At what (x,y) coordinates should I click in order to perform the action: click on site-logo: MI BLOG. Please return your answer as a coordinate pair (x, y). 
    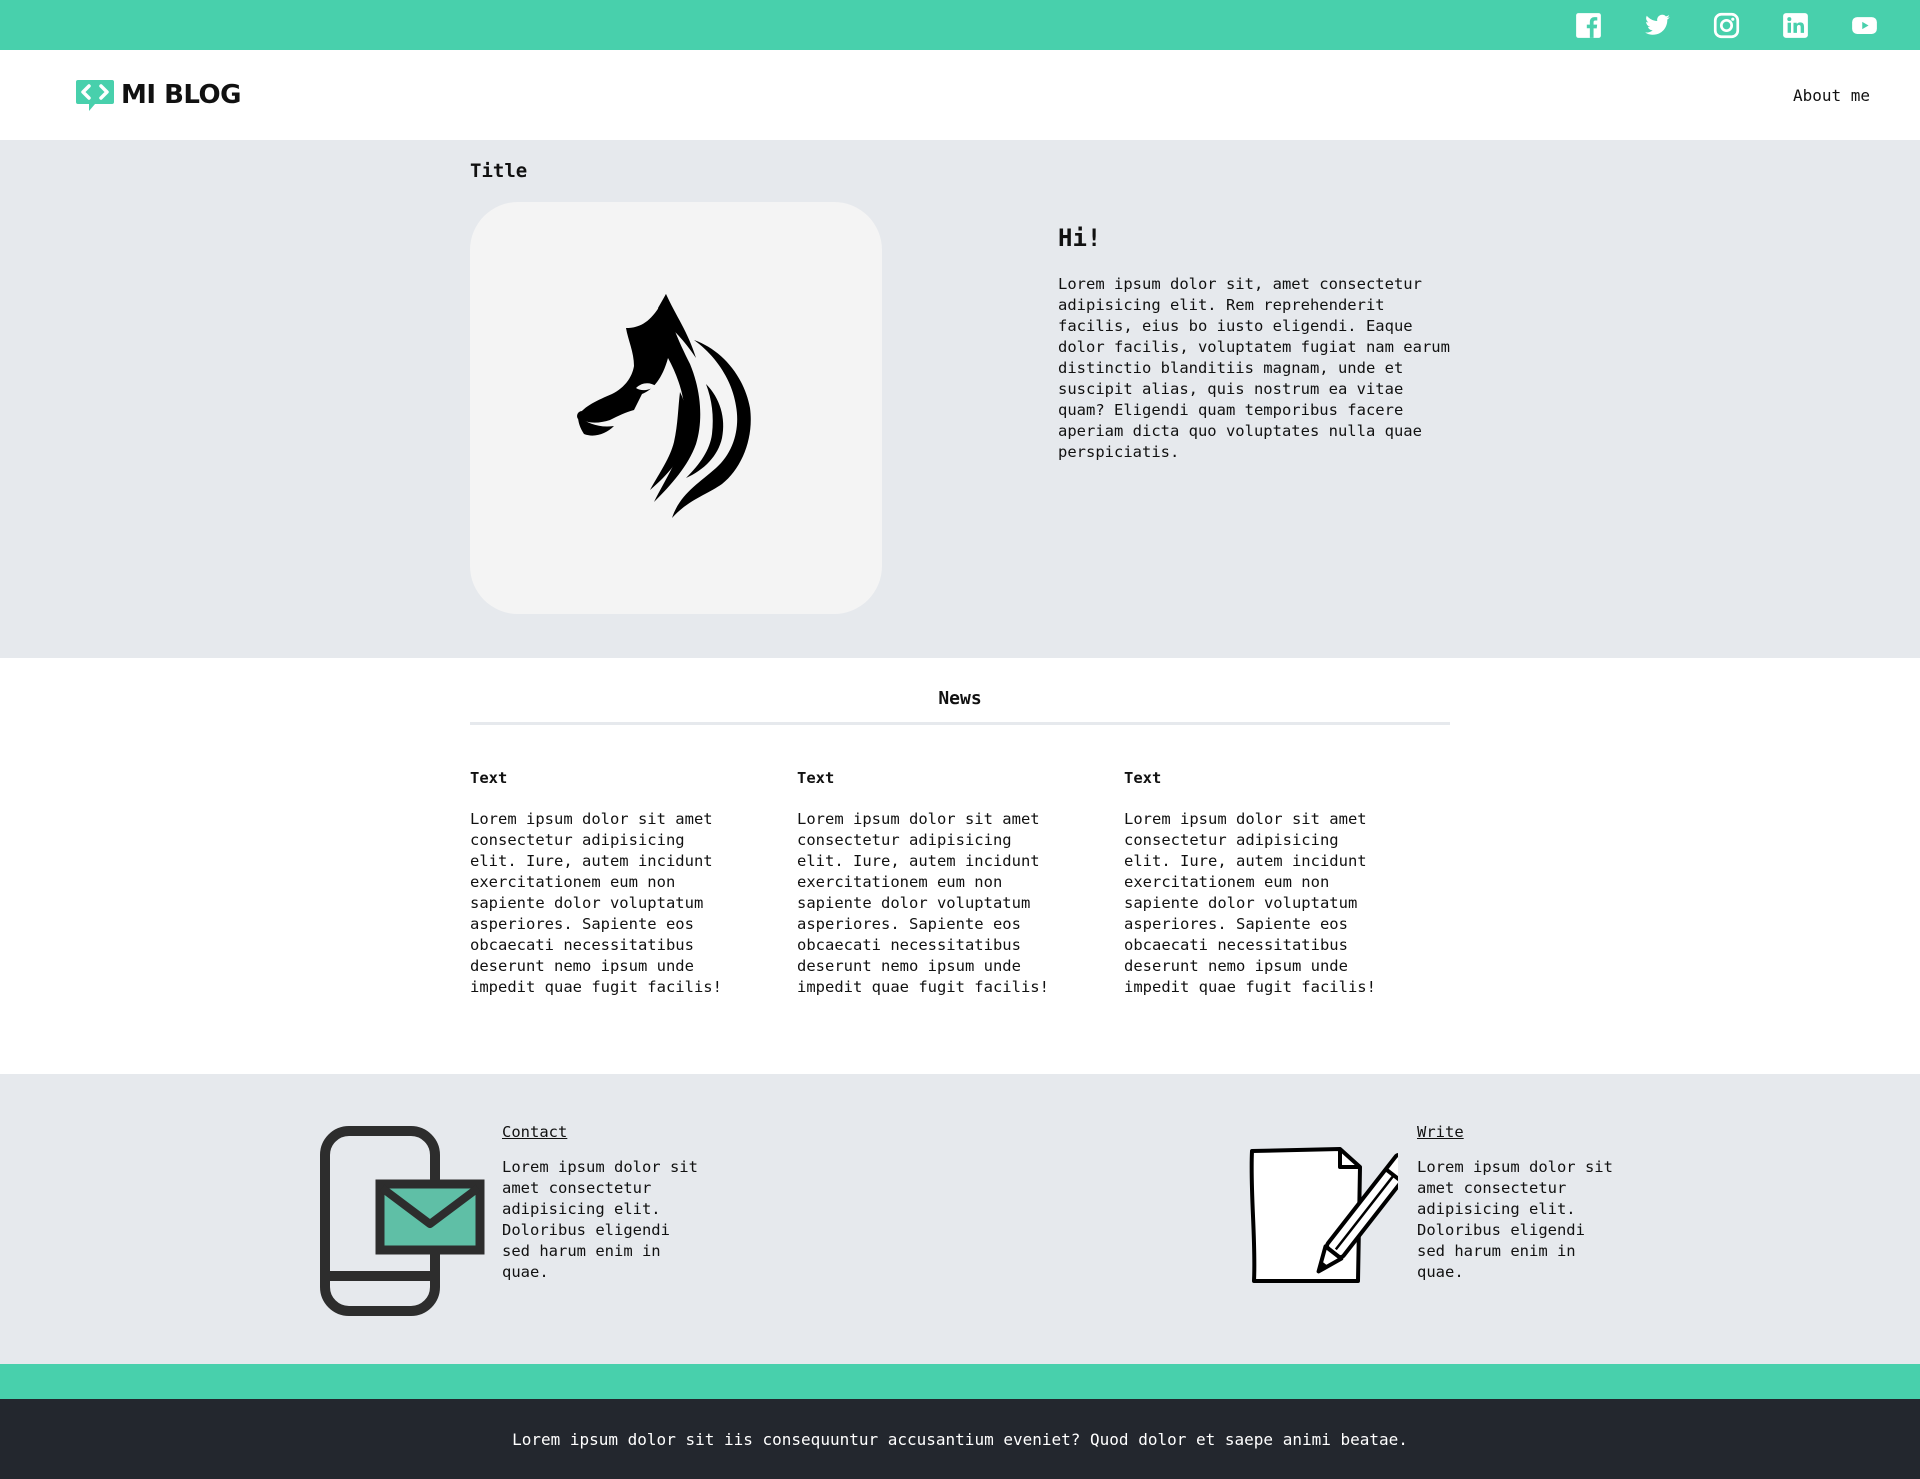
    Looking at the image, I should click on (158, 95).